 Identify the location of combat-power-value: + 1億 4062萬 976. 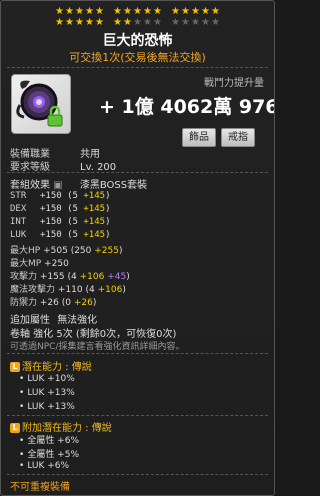
(187, 107).